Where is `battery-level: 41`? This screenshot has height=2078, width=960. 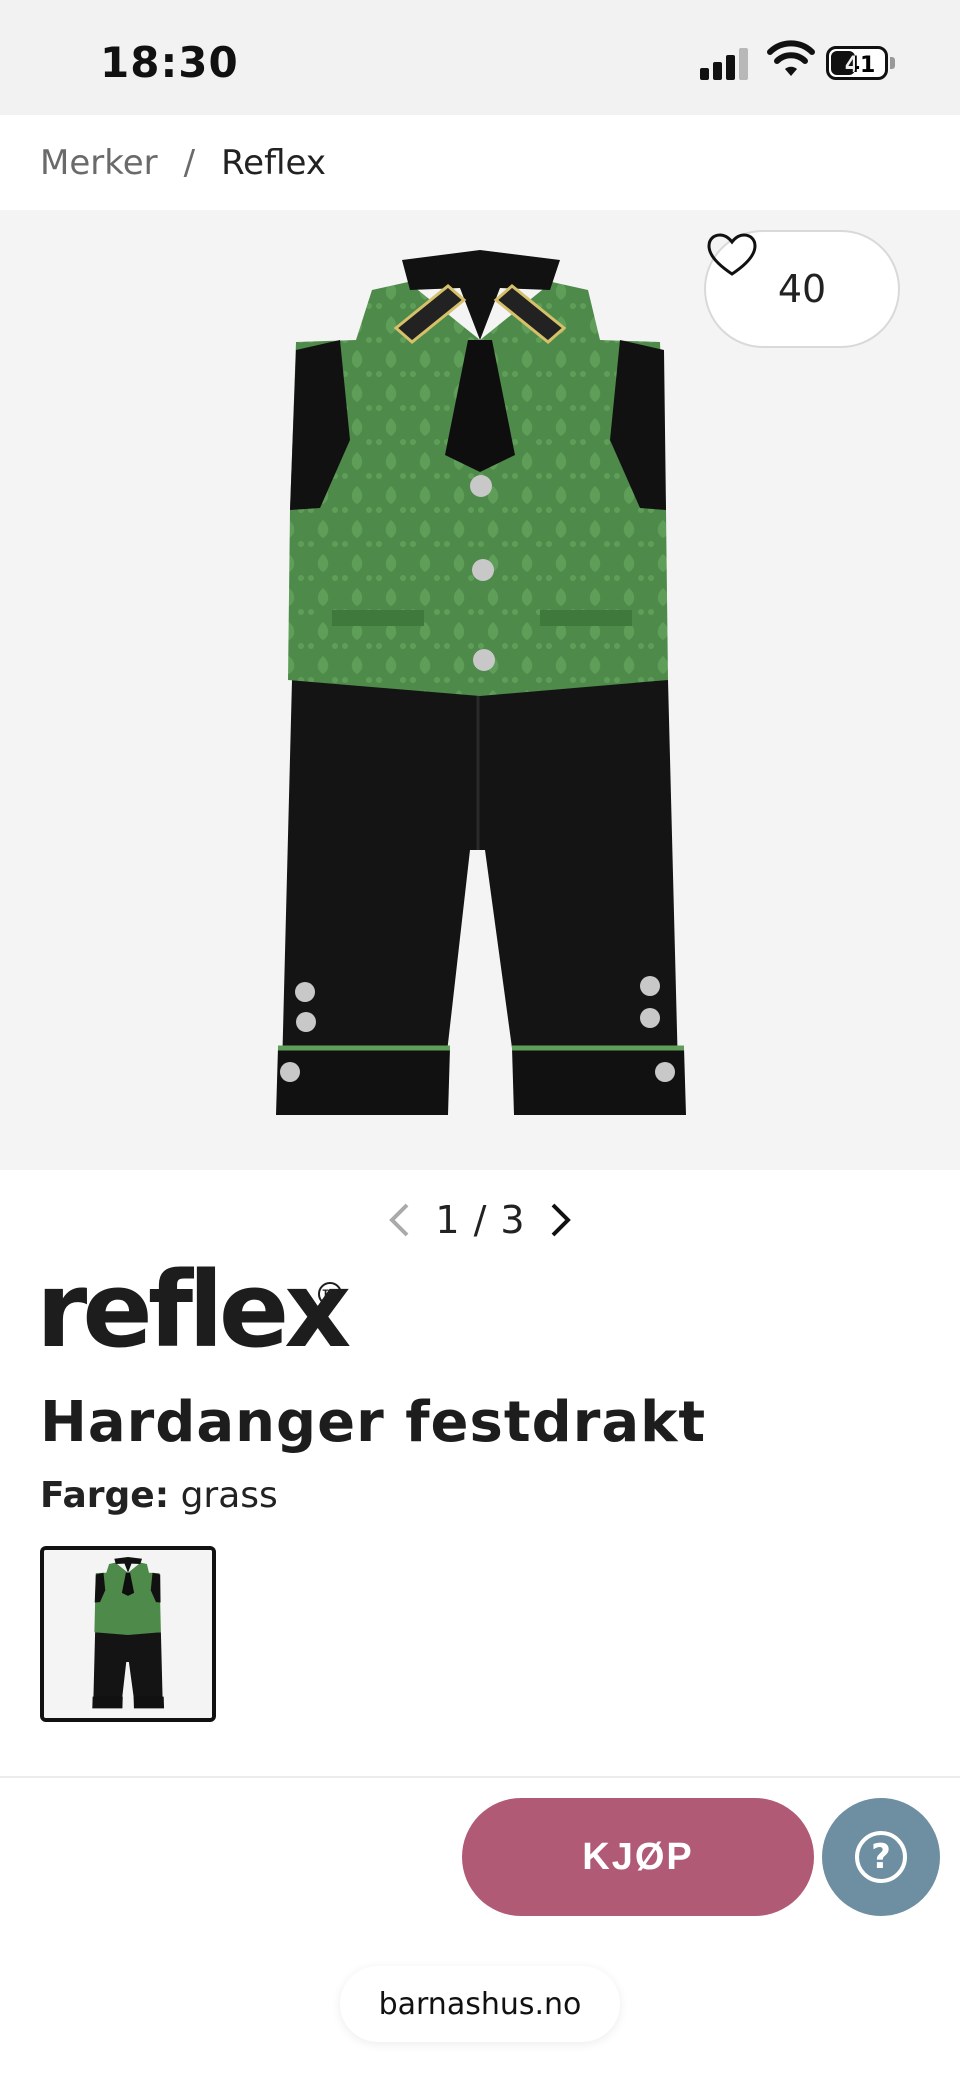 battery-level: 41 is located at coordinates (860, 65).